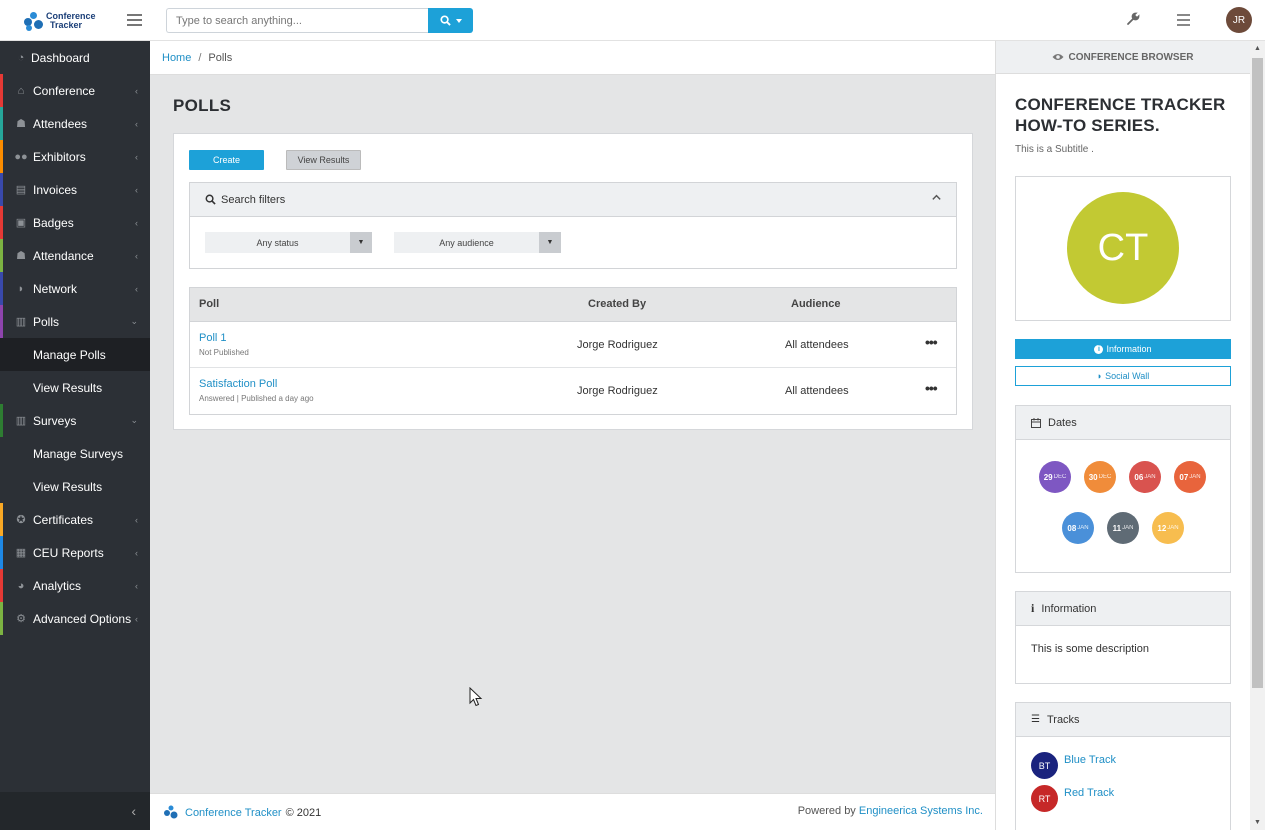 The image size is (1265, 830). I want to click on search-filters-header: Search filters, so click(573, 200).